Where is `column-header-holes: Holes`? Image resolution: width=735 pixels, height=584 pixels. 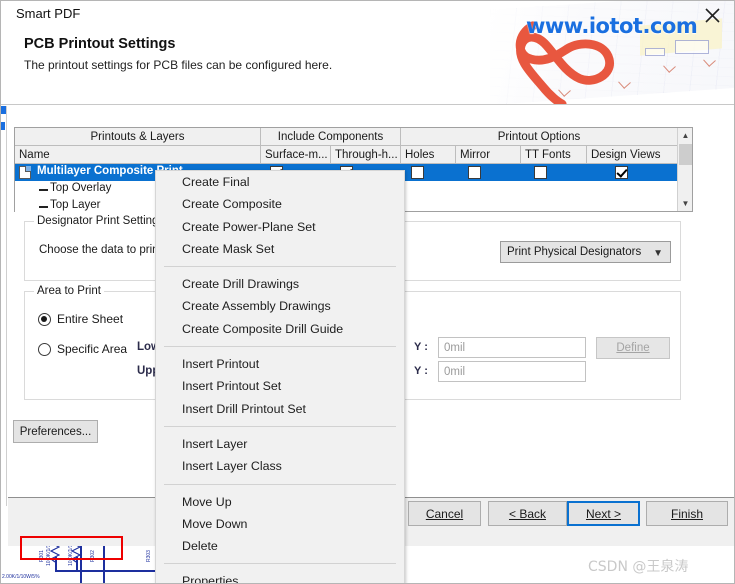 column-header-holes: Holes is located at coordinates (428, 155).